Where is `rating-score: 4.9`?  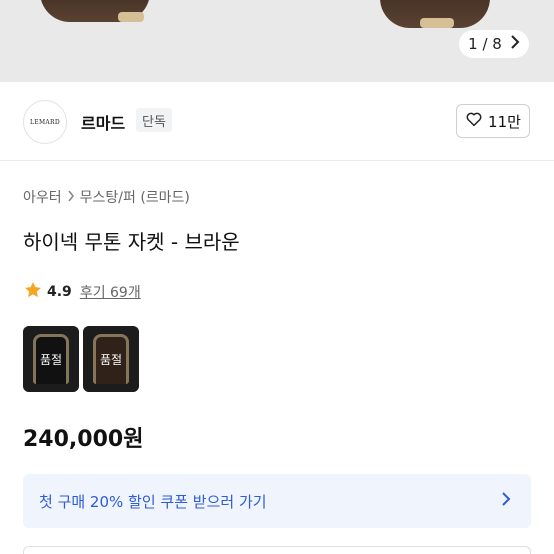 rating-score: 4.9 is located at coordinates (59, 292).